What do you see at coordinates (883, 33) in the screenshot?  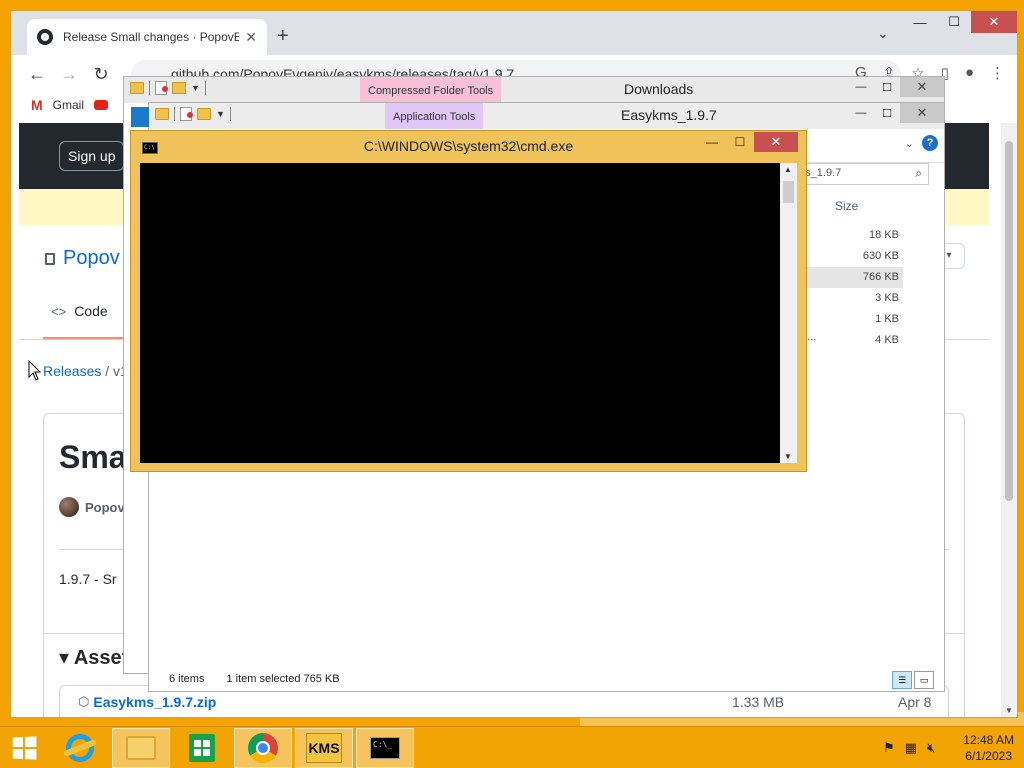 I see `tab-search-icon: ⌄` at bounding box center [883, 33].